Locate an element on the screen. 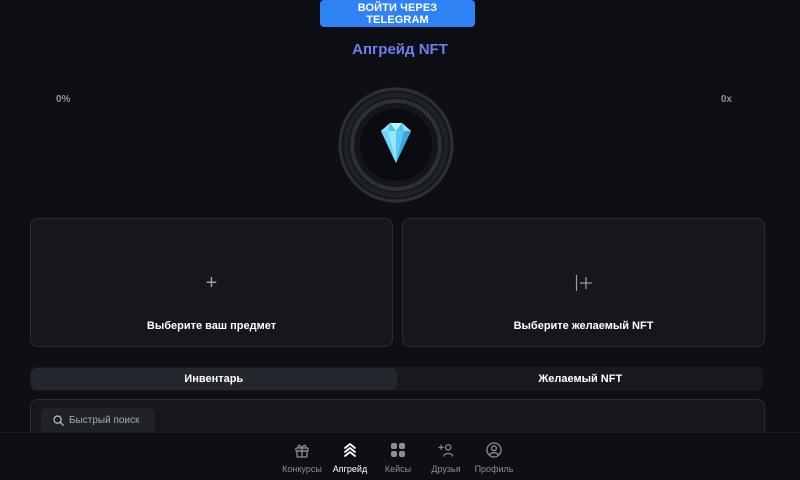 The width and height of the screenshot is (800, 480). tab-inventory: Инвентарь is located at coordinates (214, 379).